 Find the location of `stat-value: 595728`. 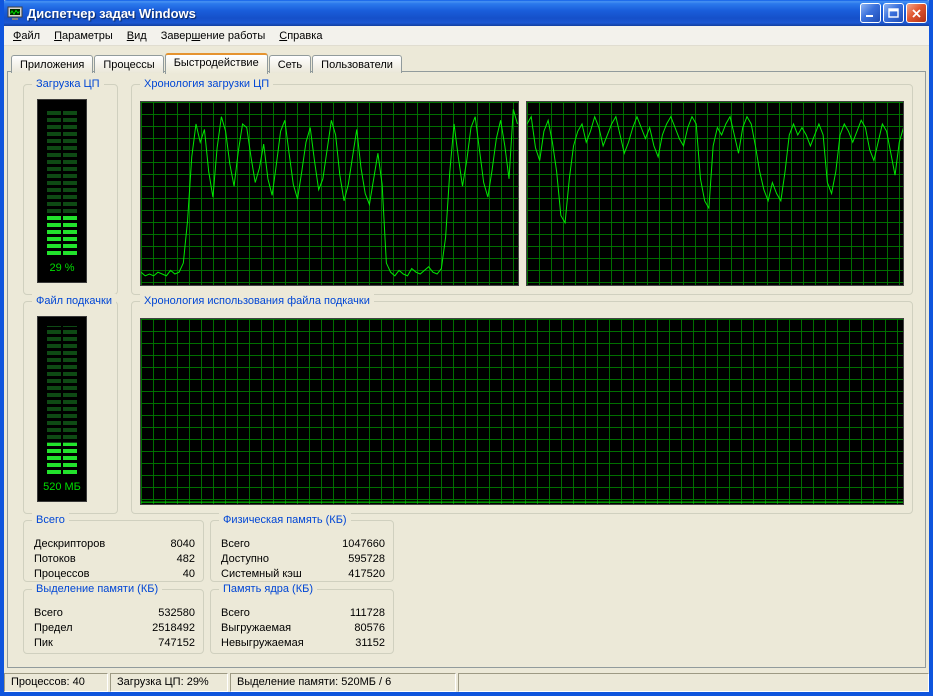

stat-value: 595728 is located at coordinates (366, 559).